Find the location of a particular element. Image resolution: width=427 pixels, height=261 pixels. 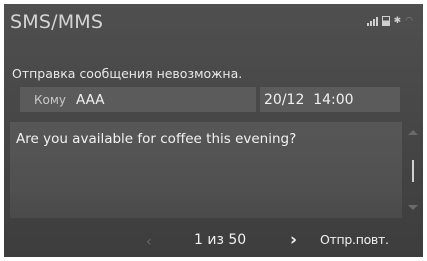

bluetooth-icon: ✱ is located at coordinates (397, 21).